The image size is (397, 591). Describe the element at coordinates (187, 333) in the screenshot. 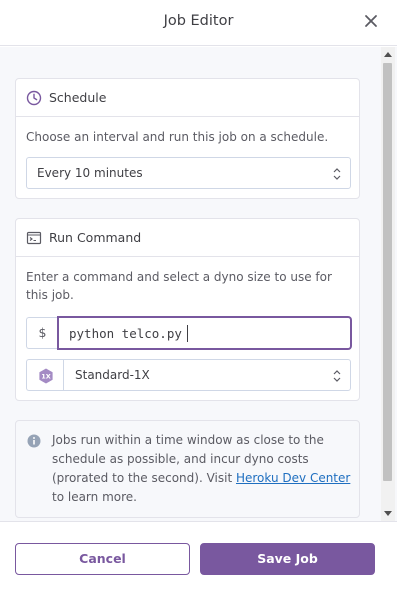

I see `text-cursor` at that location.